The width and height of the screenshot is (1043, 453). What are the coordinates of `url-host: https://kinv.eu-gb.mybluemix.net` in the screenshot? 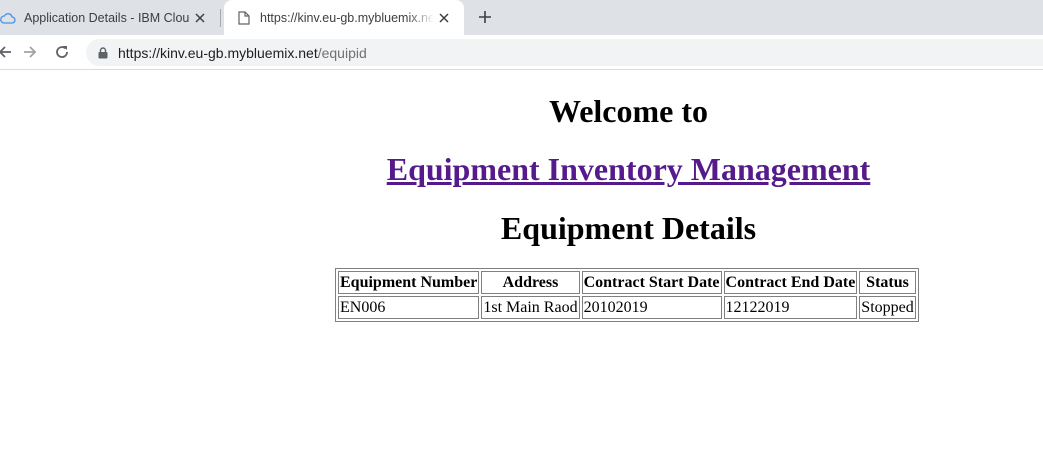 It's located at (218, 52).